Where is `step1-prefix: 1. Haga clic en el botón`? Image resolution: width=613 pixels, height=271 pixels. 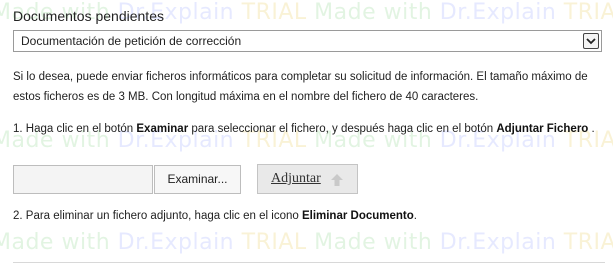
step1-prefix: 1. Haga clic en el botón is located at coordinates (75, 129).